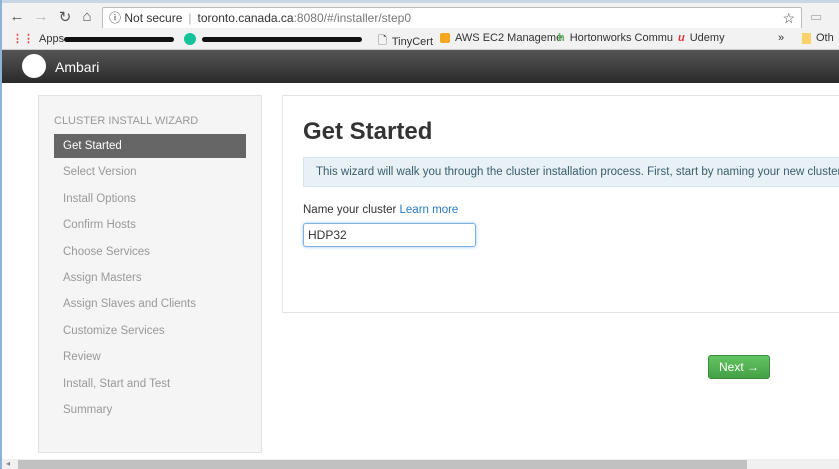 The height and width of the screenshot is (469, 839). Describe the element at coordinates (23, 39) in the screenshot. I see `apps-grid-icon: ⋮⋮` at that location.